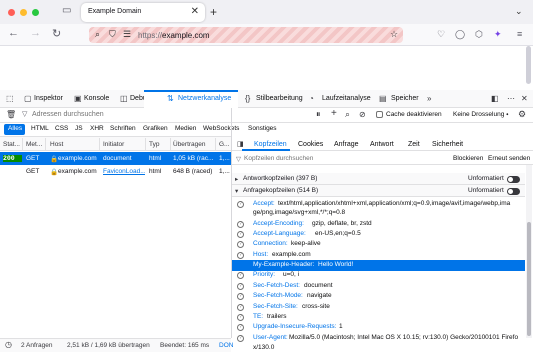 The image size is (533, 352). Describe the element at coordinates (378, 307) in the screenshot. I see `header-row: ? Sec-Fetch-Site: cross-site` at that location.